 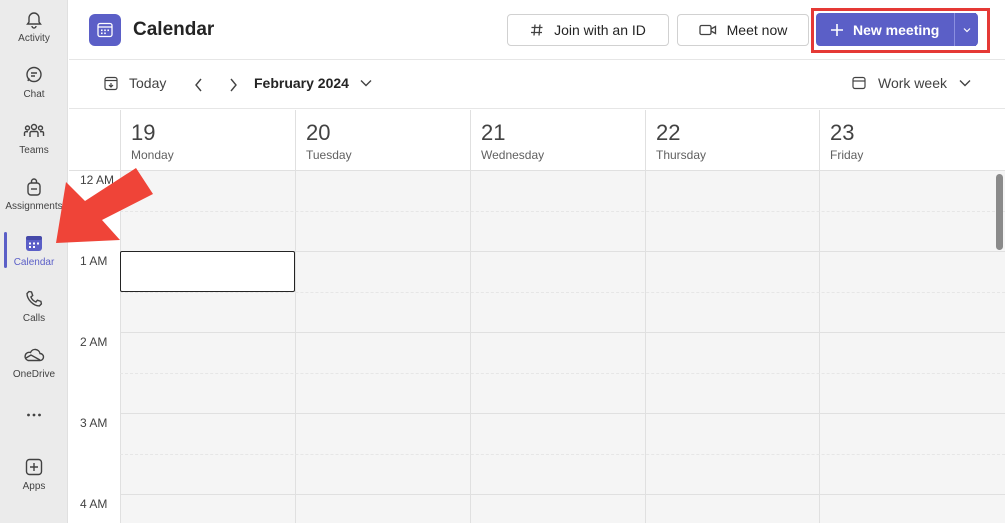 I want to click on month-label: February 2024, so click(x=301, y=83).